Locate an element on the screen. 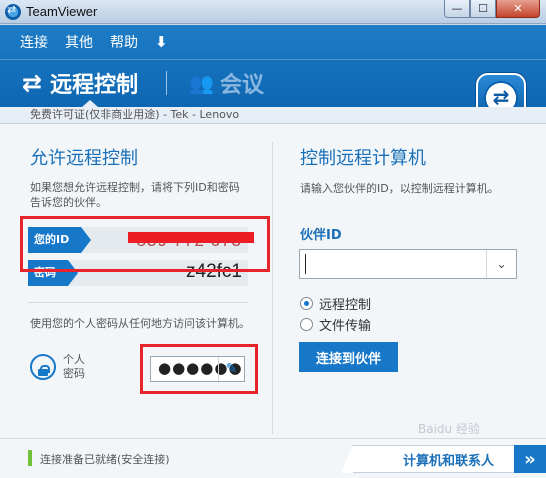  active-tab-caret is located at coordinates (90, 103).